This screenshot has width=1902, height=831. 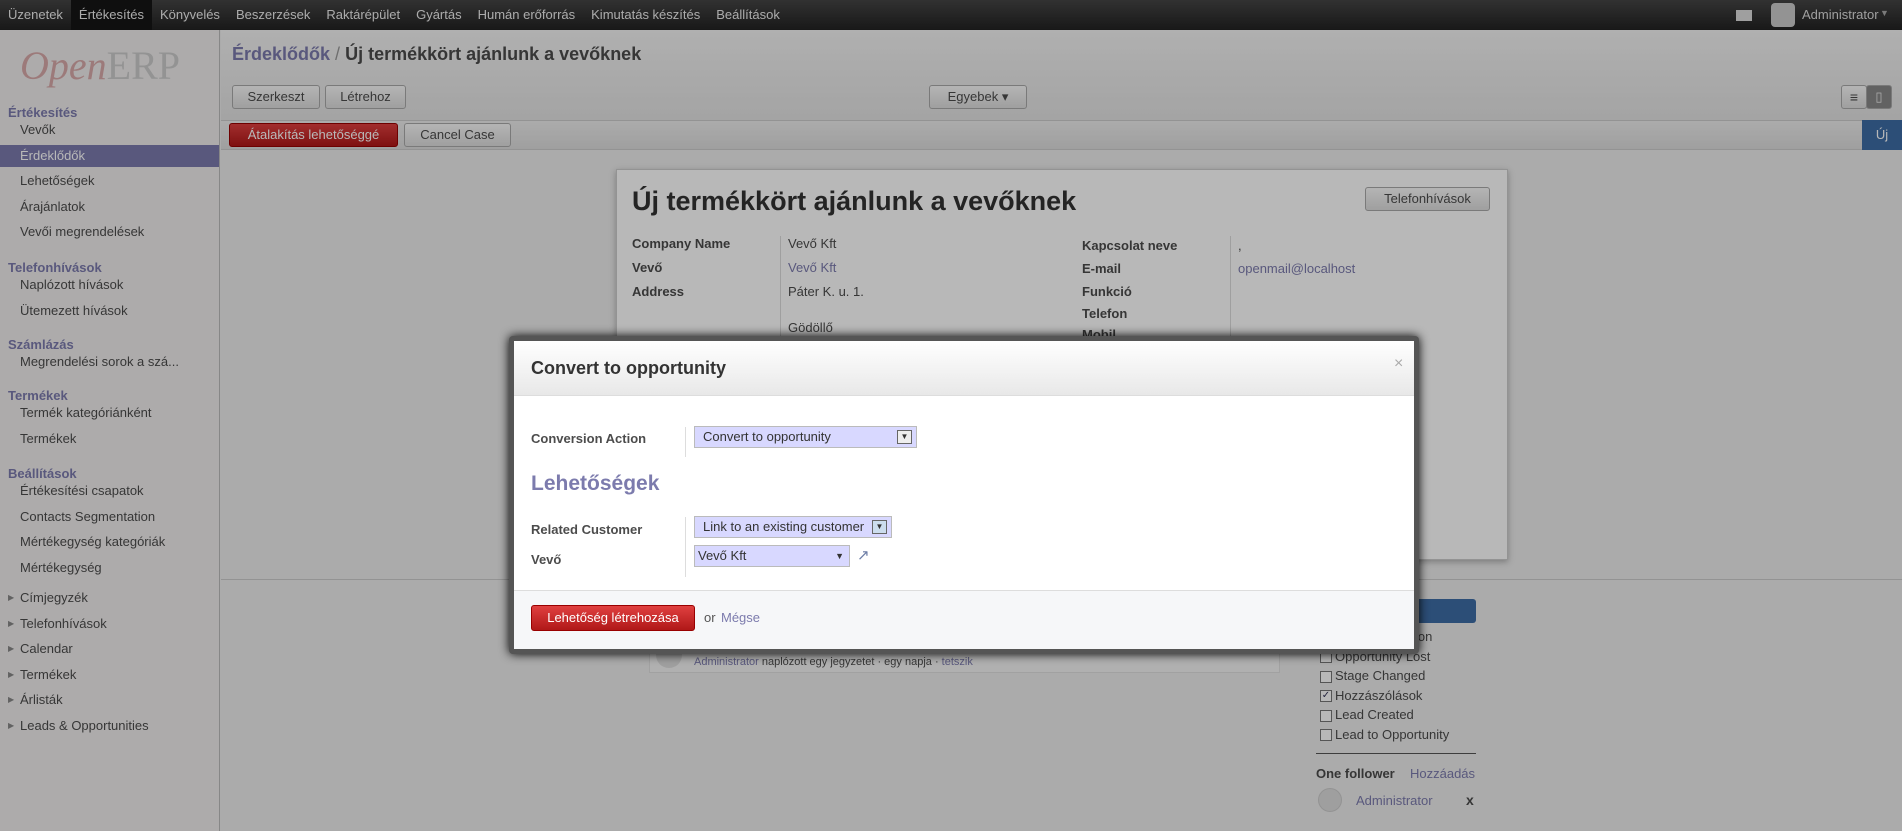 What do you see at coordinates (793, 527) in the screenshot?
I see `related-customer-select: Link to an existing customer ▼` at bounding box center [793, 527].